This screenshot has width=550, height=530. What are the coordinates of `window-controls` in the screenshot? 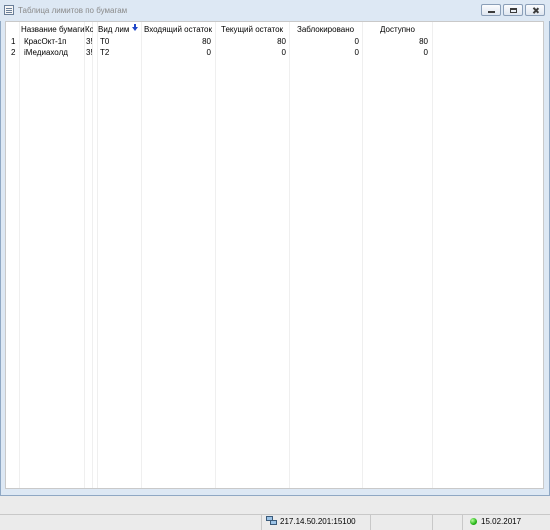 It's located at (513, 10).